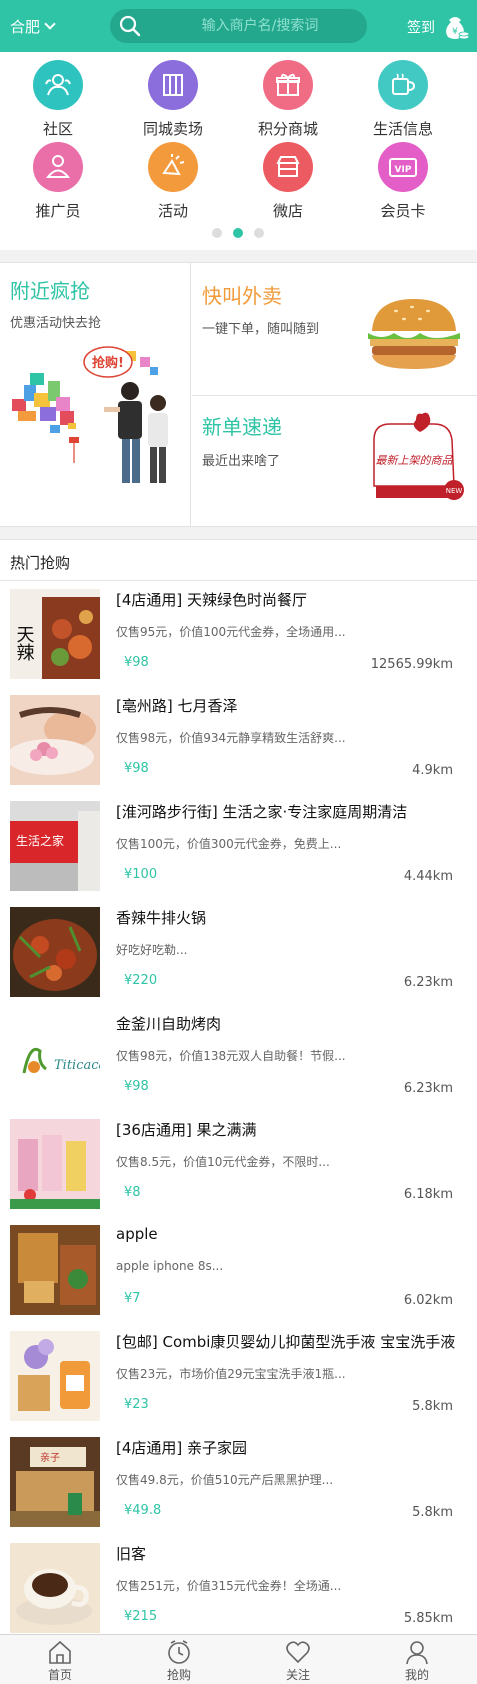  I want to click on tab-mine: 我的, so click(417, 1661).